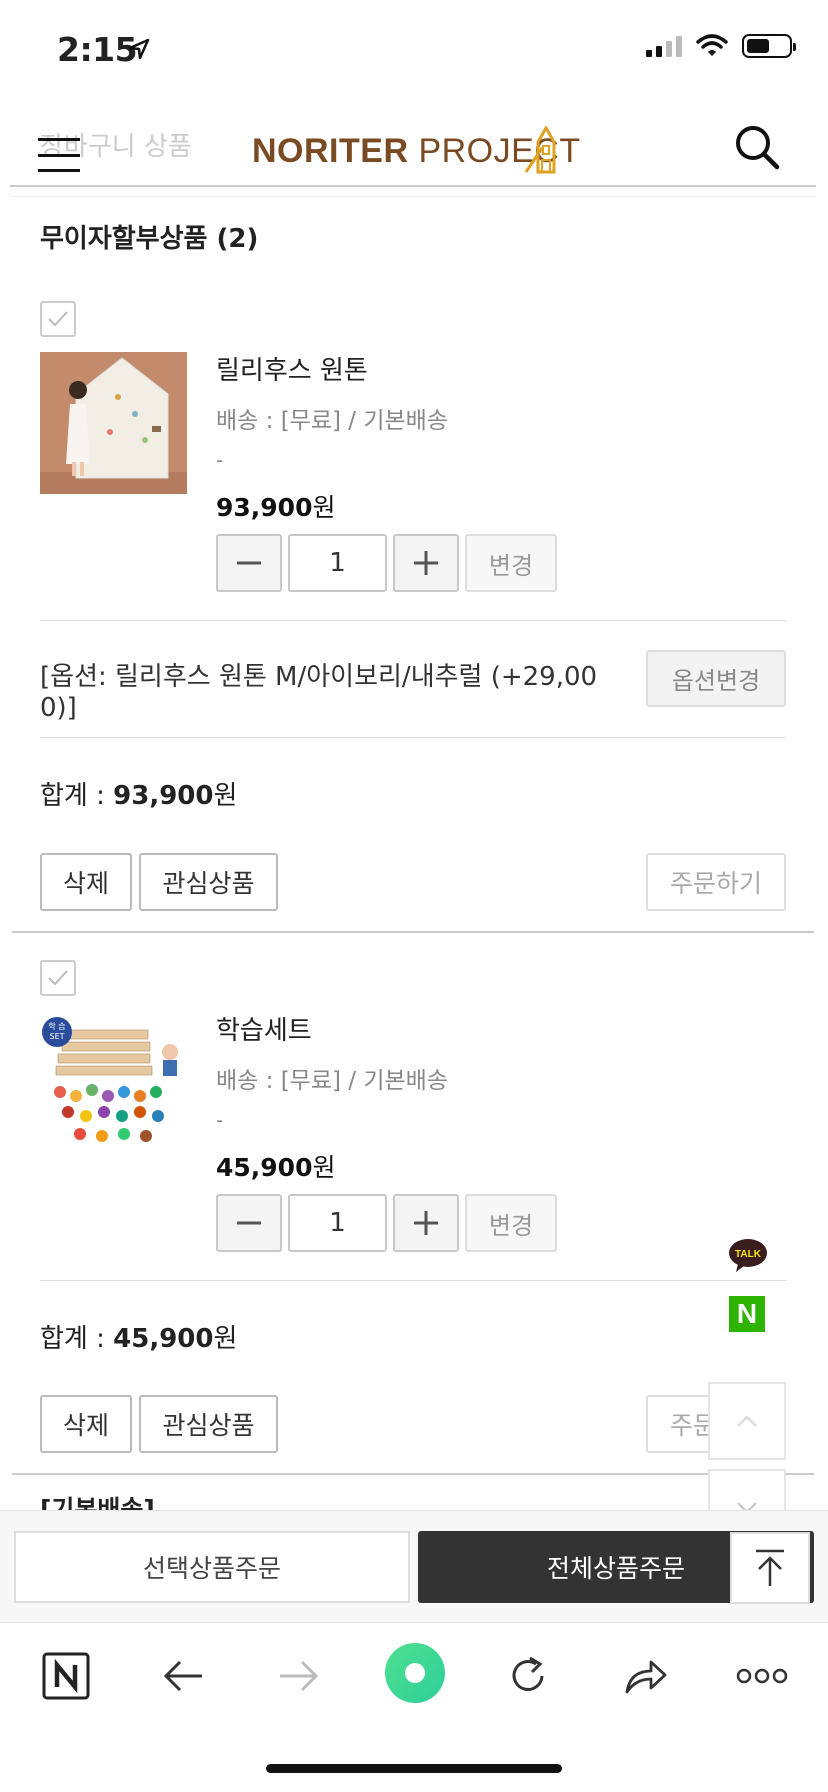 The image size is (828, 1792). Describe the element at coordinates (716, 678) in the screenshot. I see `option-change-button: 옵션변경` at that location.